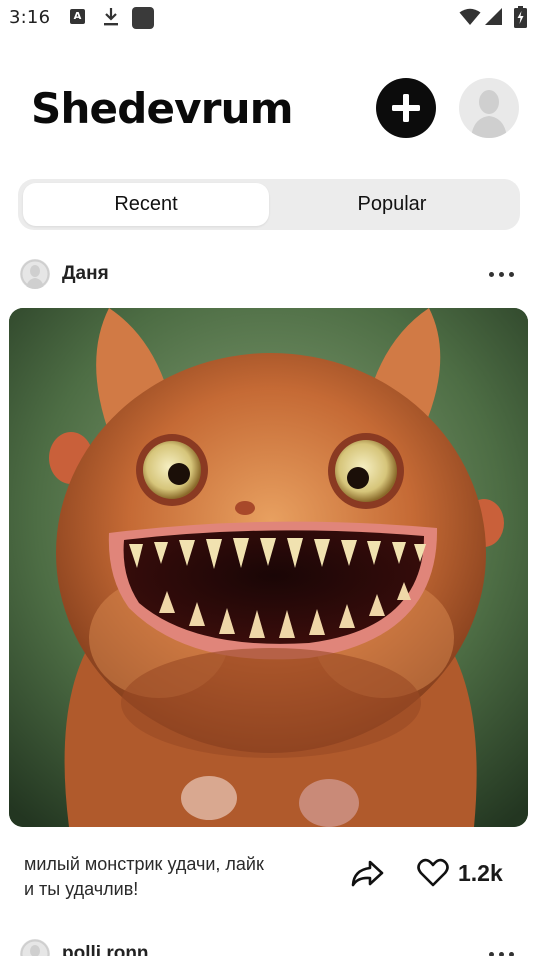 This screenshot has height=956, width=537. I want to click on add-button, so click(406, 108).